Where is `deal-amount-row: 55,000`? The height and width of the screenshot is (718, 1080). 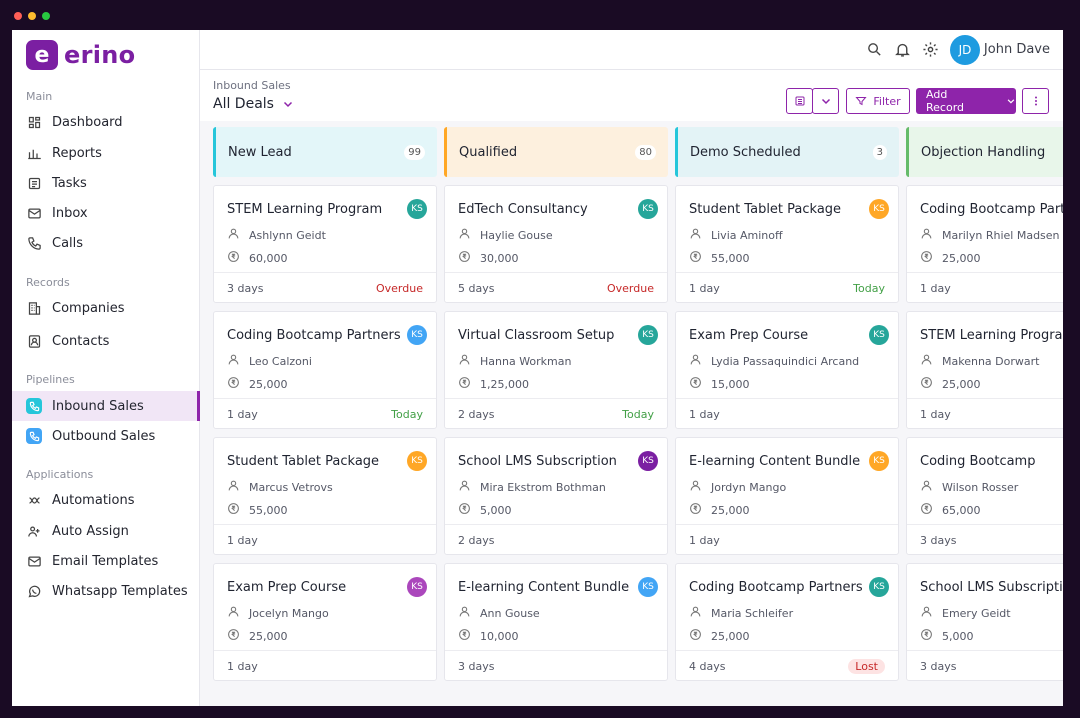
deal-amount-row: 55,000 is located at coordinates (257, 510).